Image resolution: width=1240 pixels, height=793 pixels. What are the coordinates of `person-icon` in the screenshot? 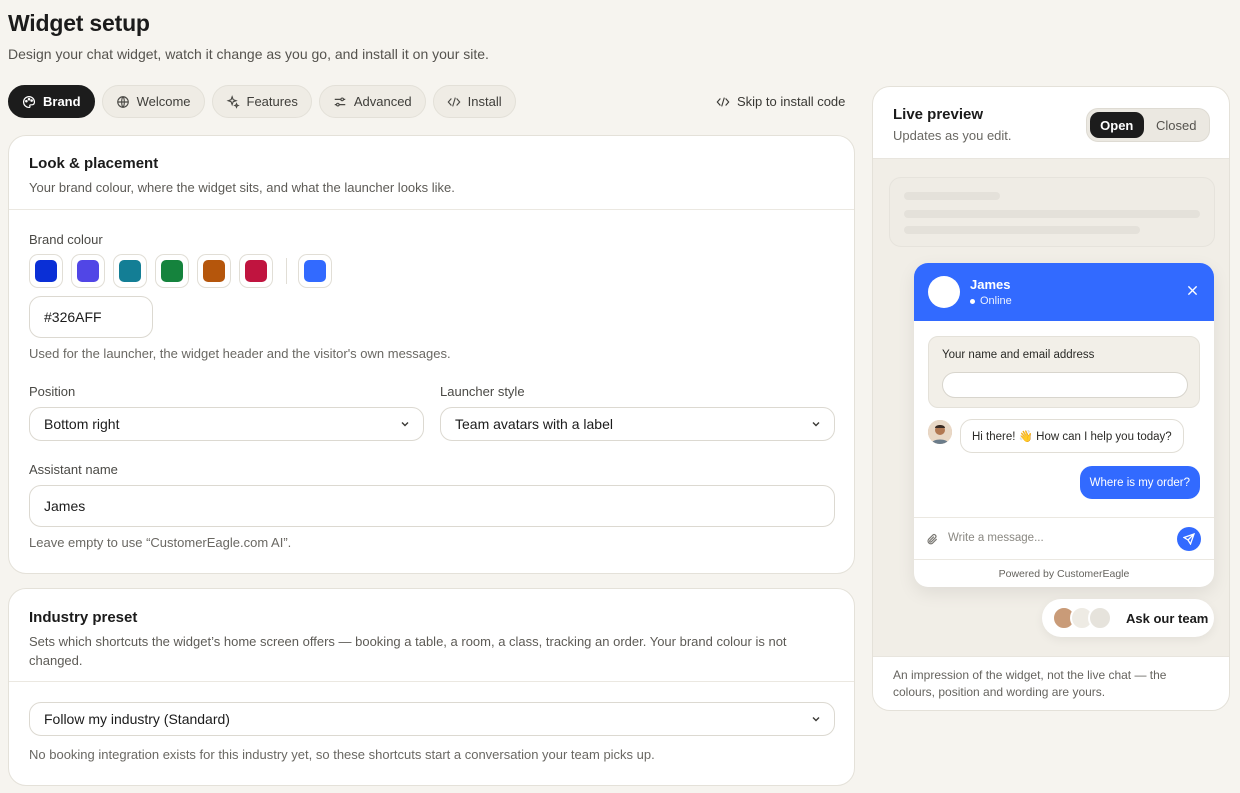 It's located at (940, 432).